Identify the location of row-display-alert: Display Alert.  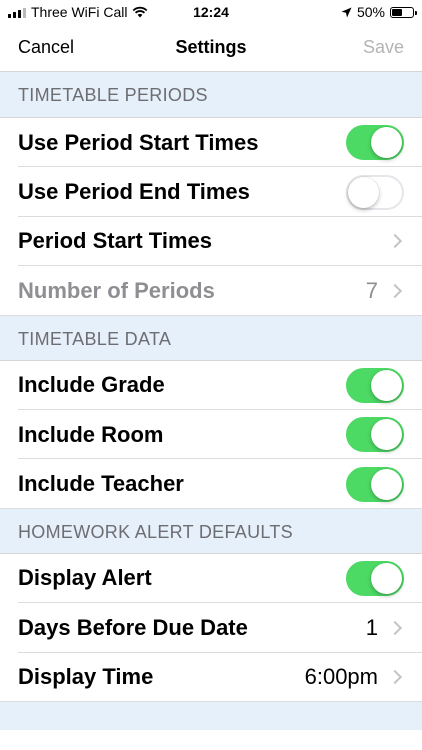
(211, 578).